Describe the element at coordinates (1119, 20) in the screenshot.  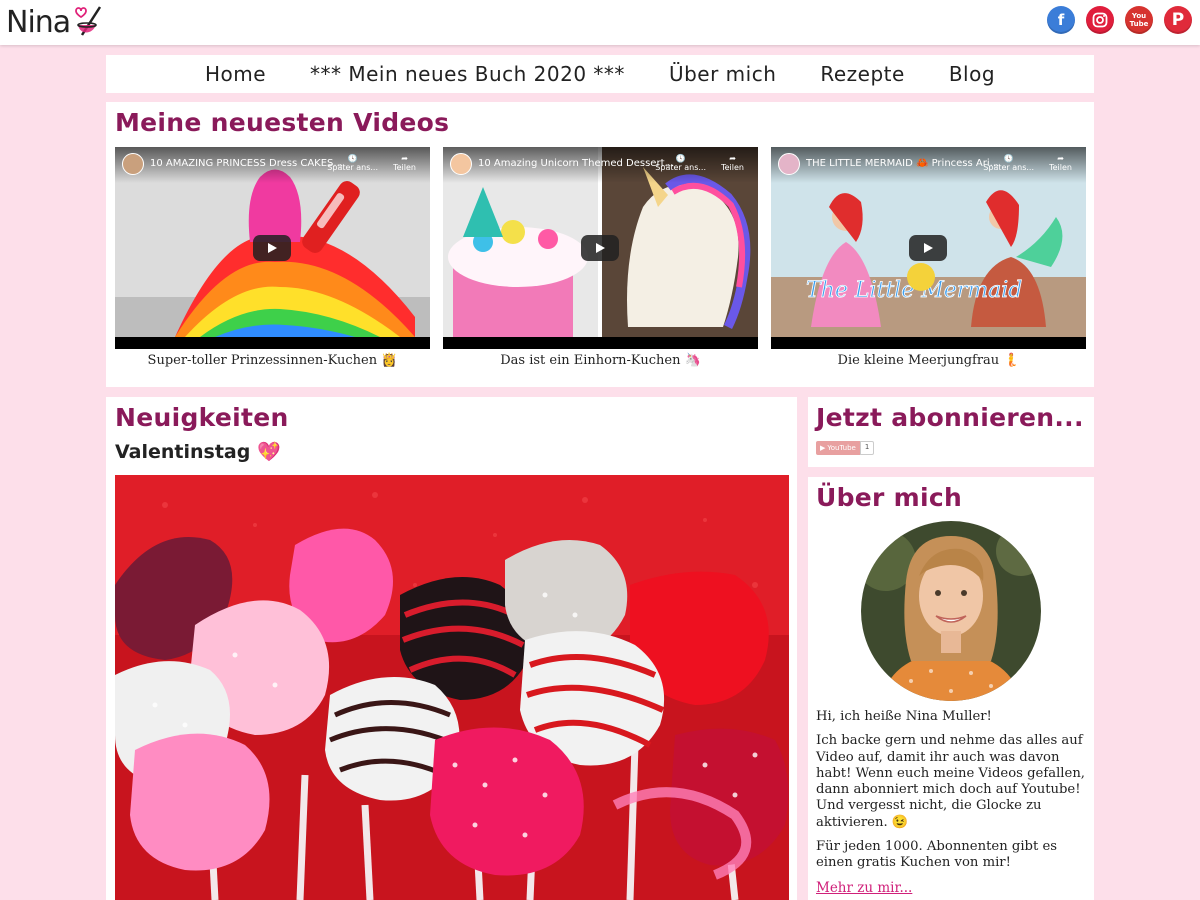
I see `social-links: f You Tube P` at that location.